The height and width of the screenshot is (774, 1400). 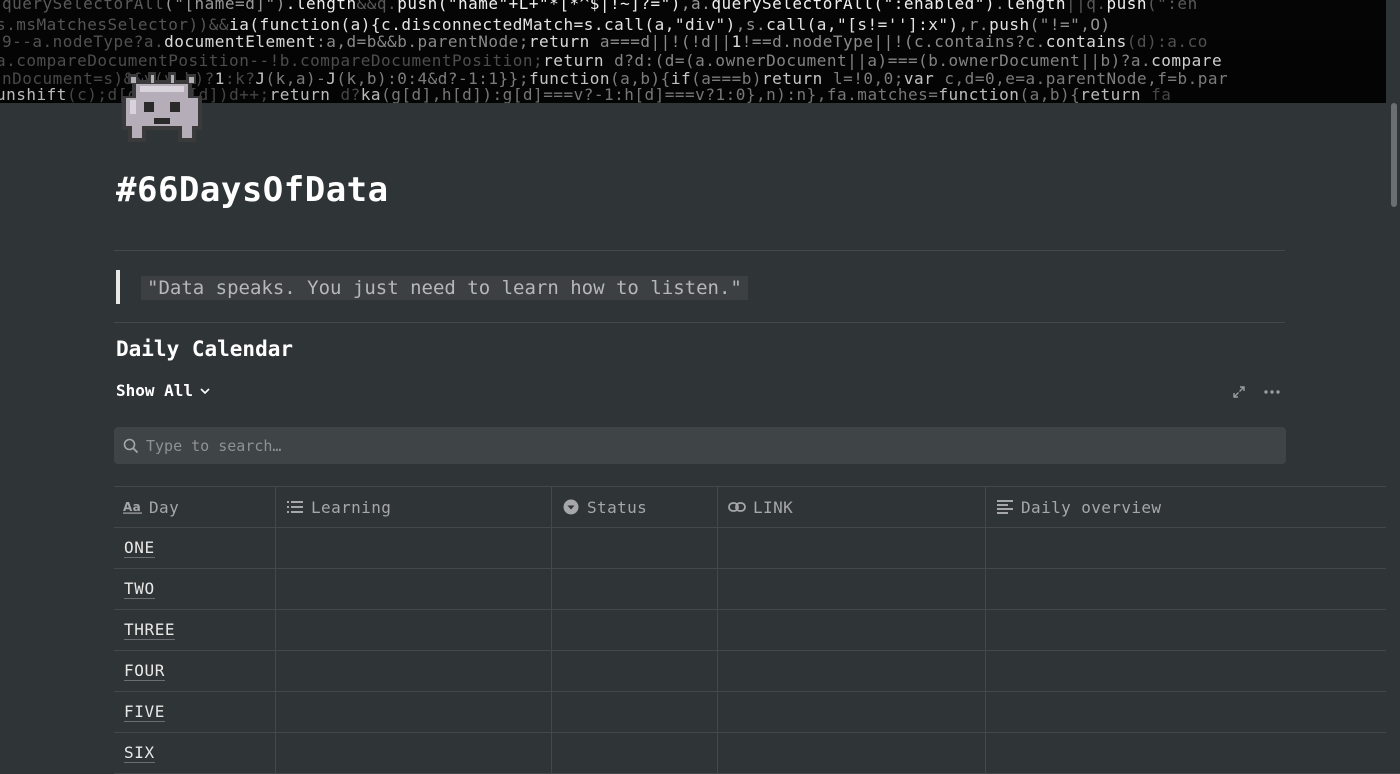 I want to click on day-title: ONE, so click(x=139, y=548).